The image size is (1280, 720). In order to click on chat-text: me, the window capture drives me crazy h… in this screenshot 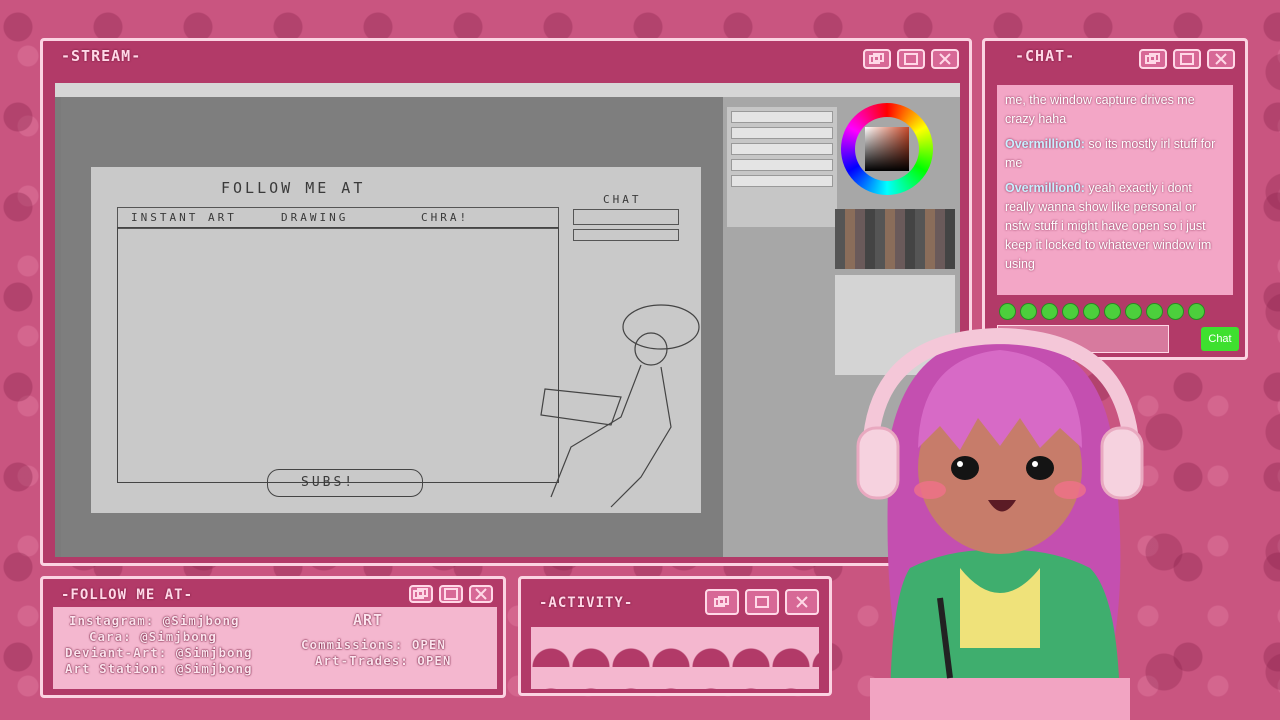, I will do `click(1100, 109)`.